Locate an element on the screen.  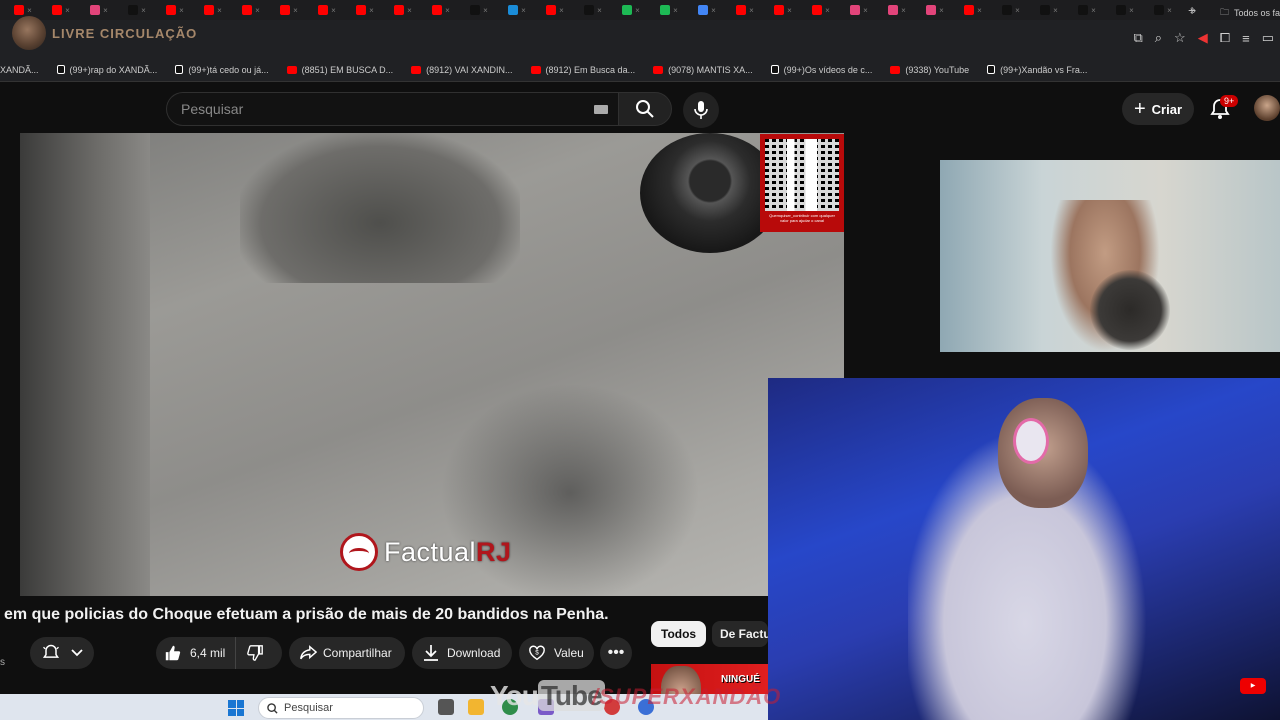
chip-from-channel: De Factual is located at coordinates (740, 634).